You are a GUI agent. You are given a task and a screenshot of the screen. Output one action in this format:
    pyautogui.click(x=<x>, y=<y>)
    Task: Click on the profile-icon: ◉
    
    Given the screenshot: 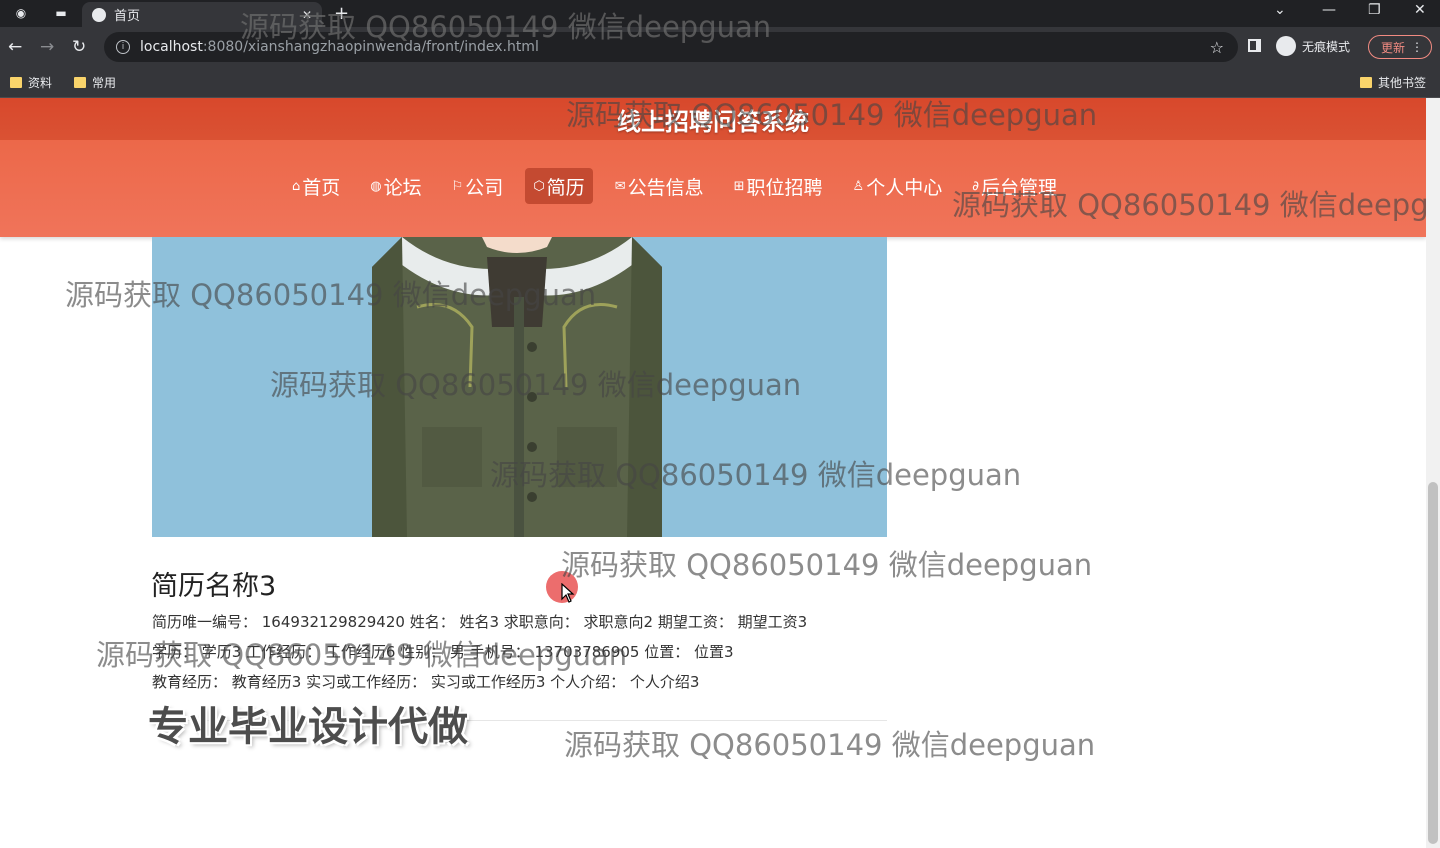 What is the action you would take?
    pyautogui.click(x=21, y=13)
    